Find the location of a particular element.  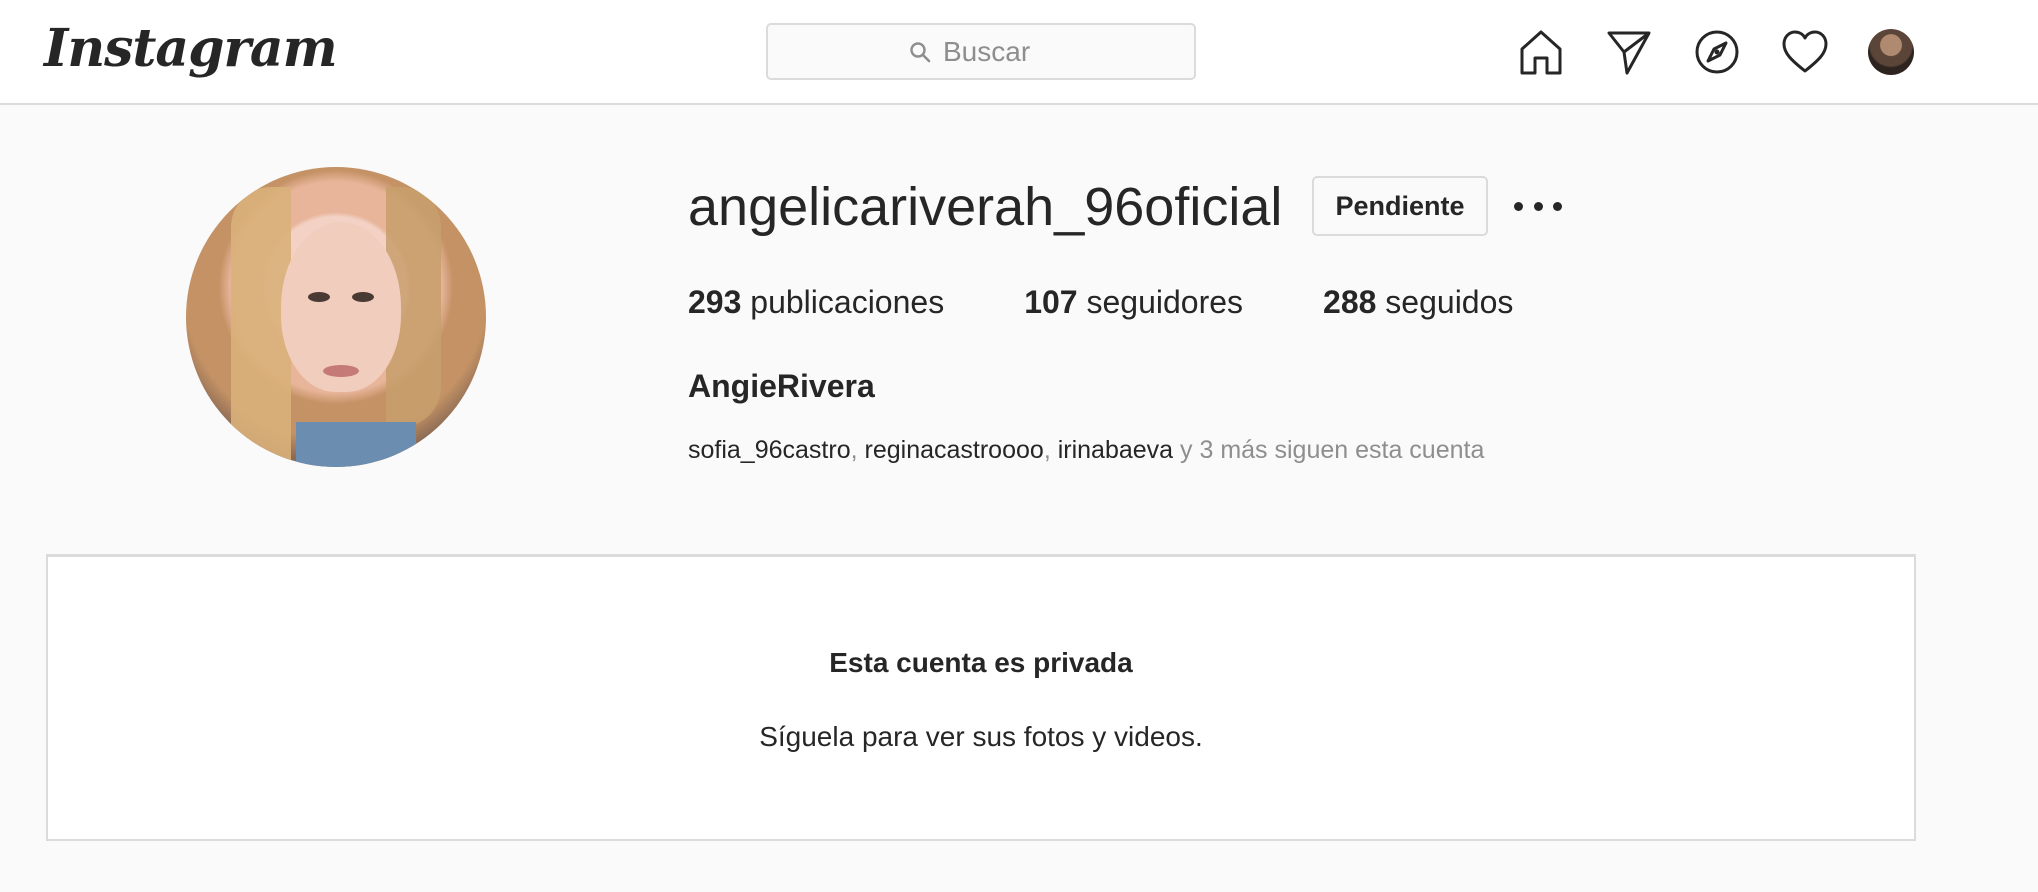

stat-following: 288 seguidos is located at coordinates (1418, 302).